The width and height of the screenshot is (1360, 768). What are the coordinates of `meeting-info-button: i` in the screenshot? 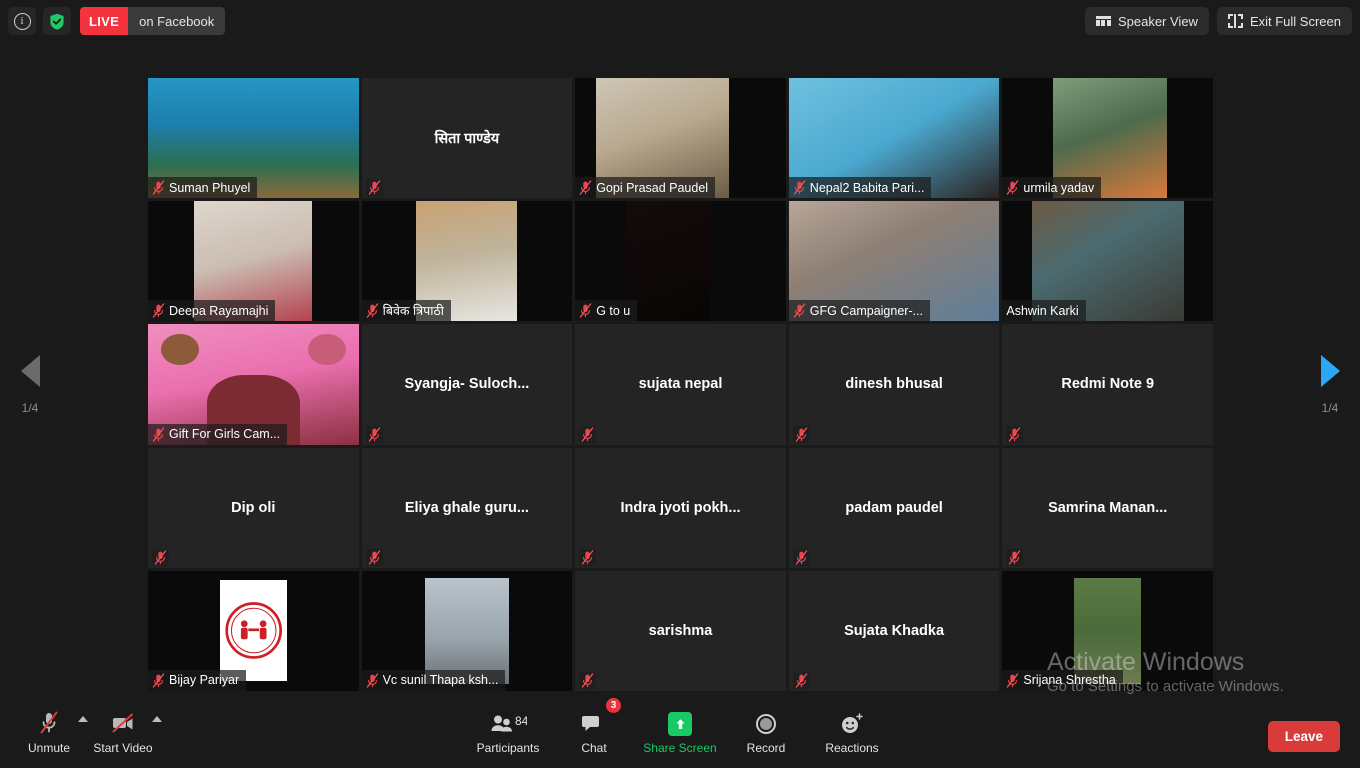 It's located at (22, 21).